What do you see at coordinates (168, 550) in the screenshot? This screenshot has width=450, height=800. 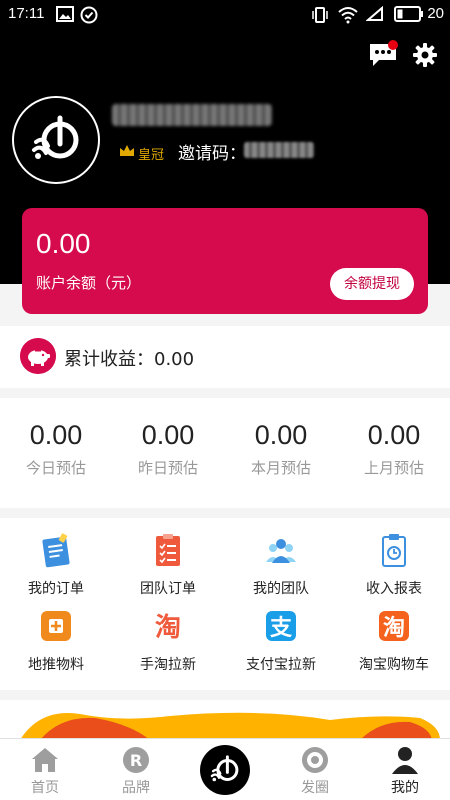 I see `team-order-icon` at bounding box center [168, 550].